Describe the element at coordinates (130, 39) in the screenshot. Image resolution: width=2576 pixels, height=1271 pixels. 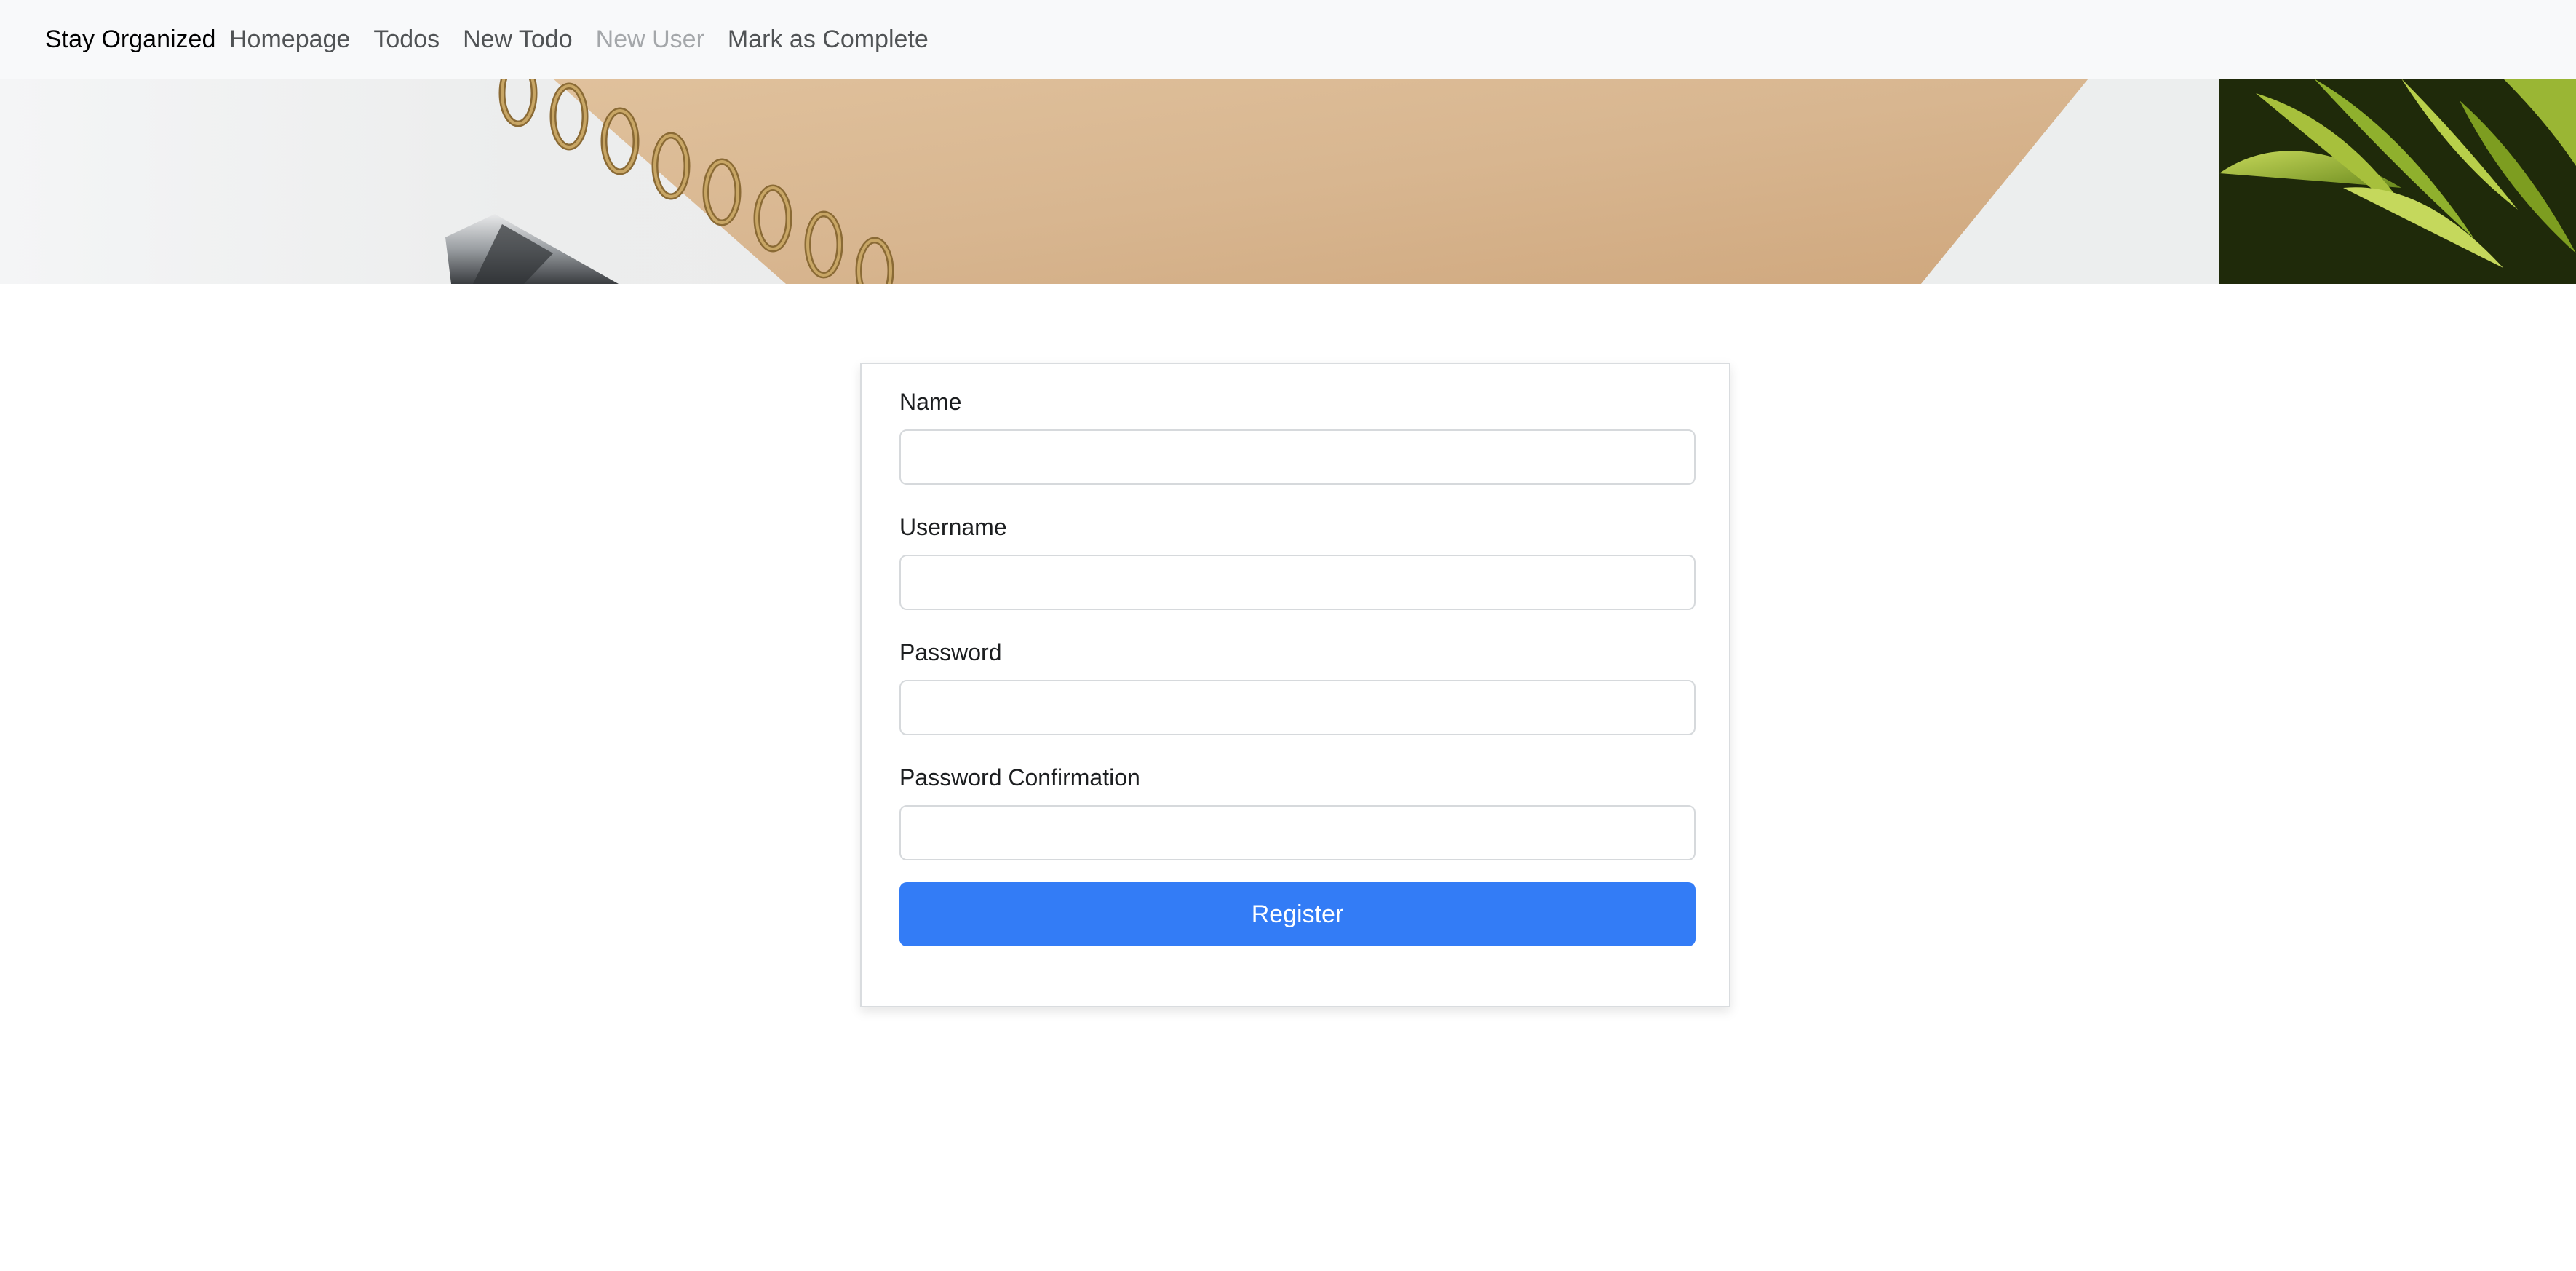
I see `brand-link: Stay Organized` at that location.